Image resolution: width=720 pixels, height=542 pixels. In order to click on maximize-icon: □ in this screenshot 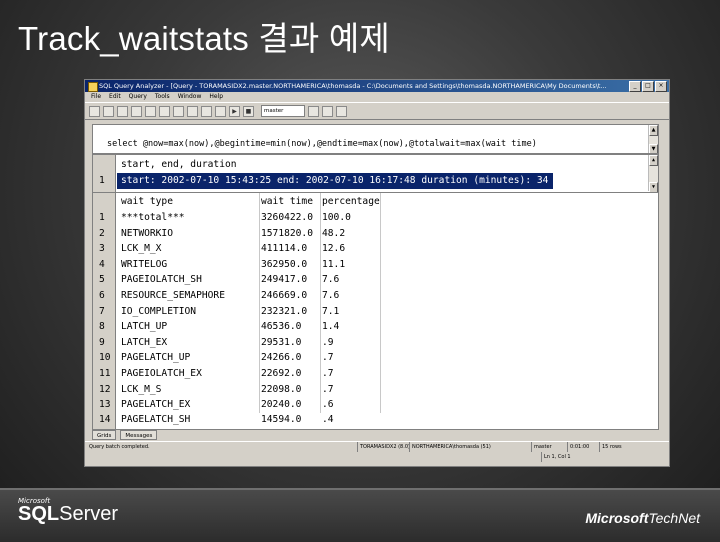, I will do `click(648, 86)`.